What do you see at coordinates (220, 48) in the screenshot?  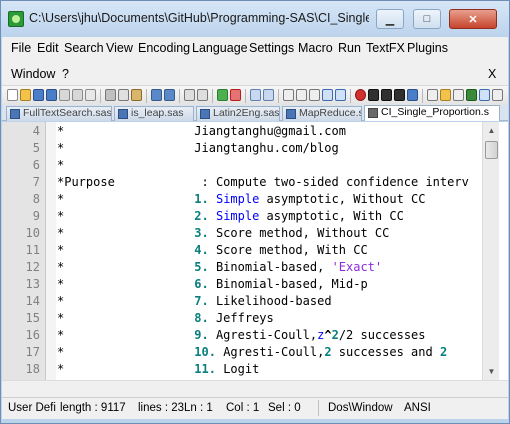 I see `menu-language: Language` at bounding box center [220, 48].